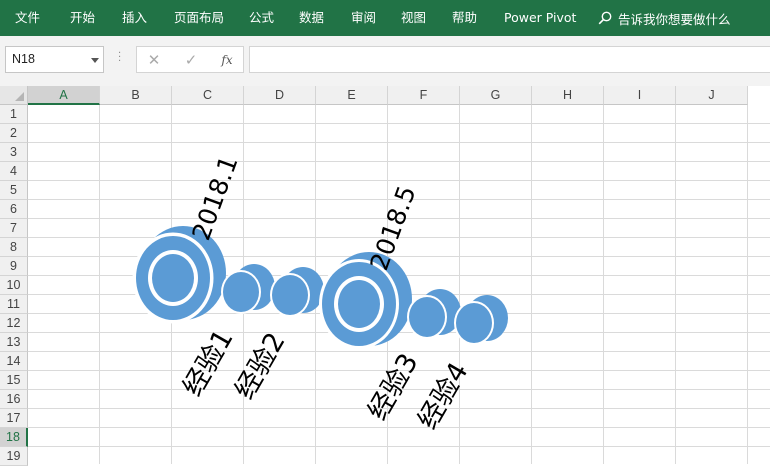  I want to click on tab-help: 帮助, so click(464, 18).